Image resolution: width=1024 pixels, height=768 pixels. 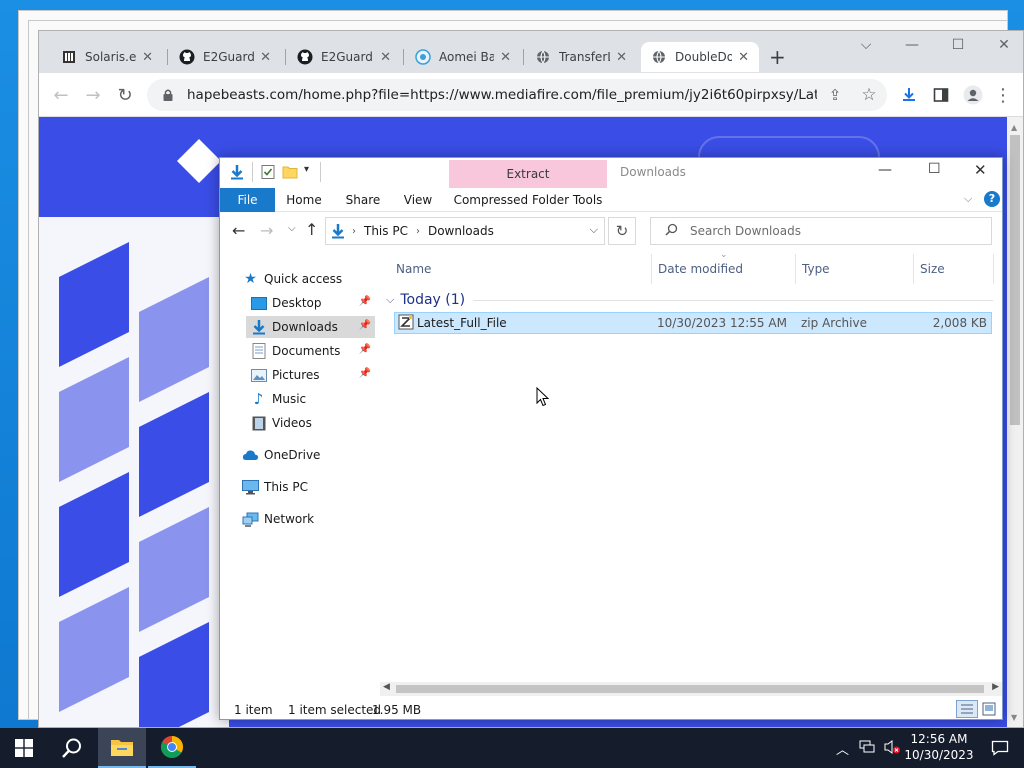 I want to click on chevron-right-icon: ›, so click(x=417, y=231).